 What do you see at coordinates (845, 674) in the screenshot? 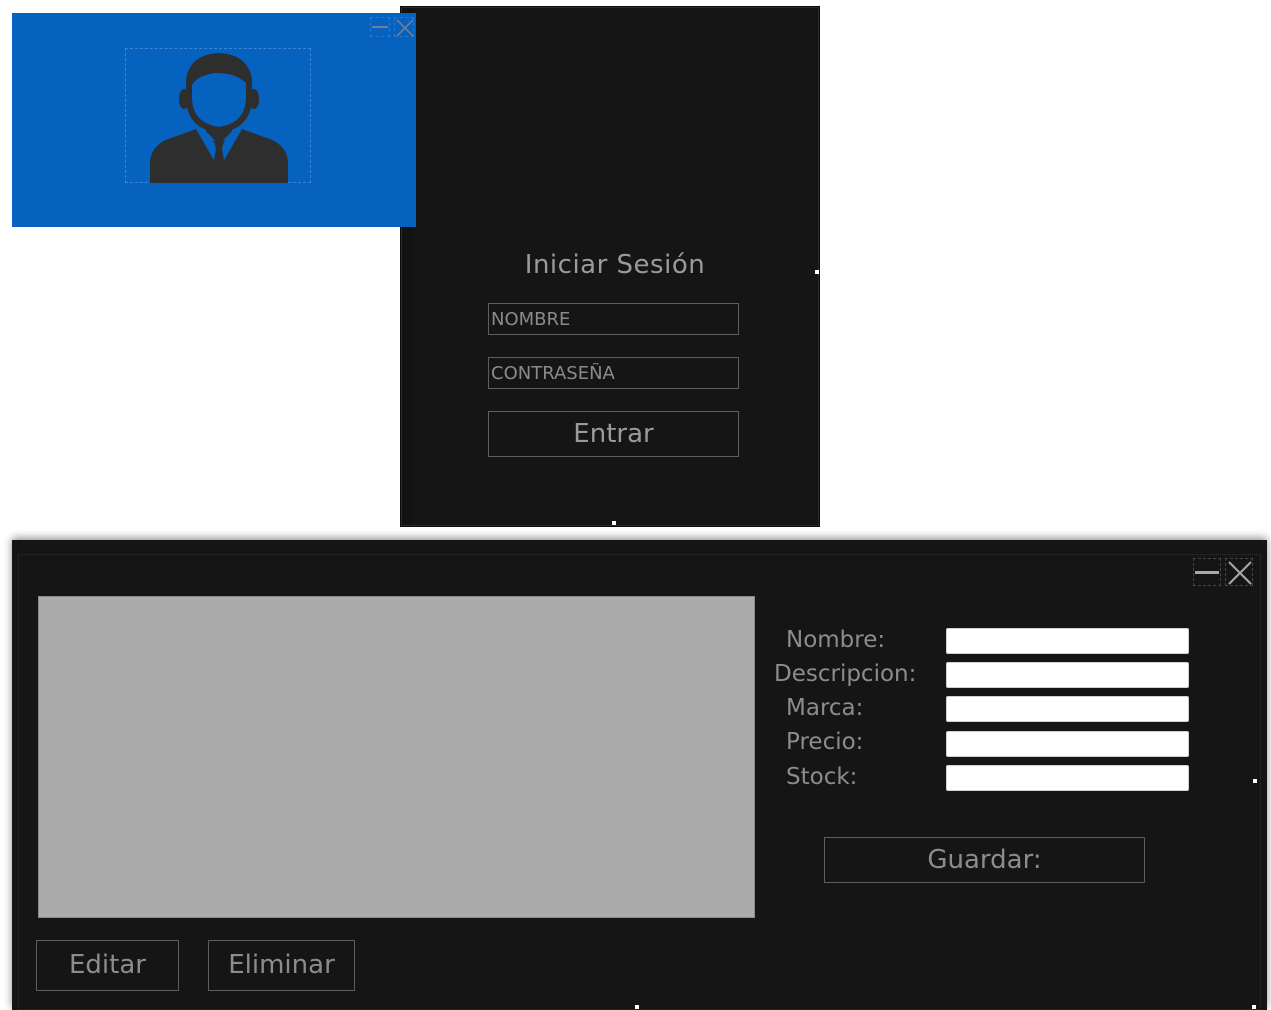
I see `label-descripcion: Descripcion:` at bounding box center [845, 674].